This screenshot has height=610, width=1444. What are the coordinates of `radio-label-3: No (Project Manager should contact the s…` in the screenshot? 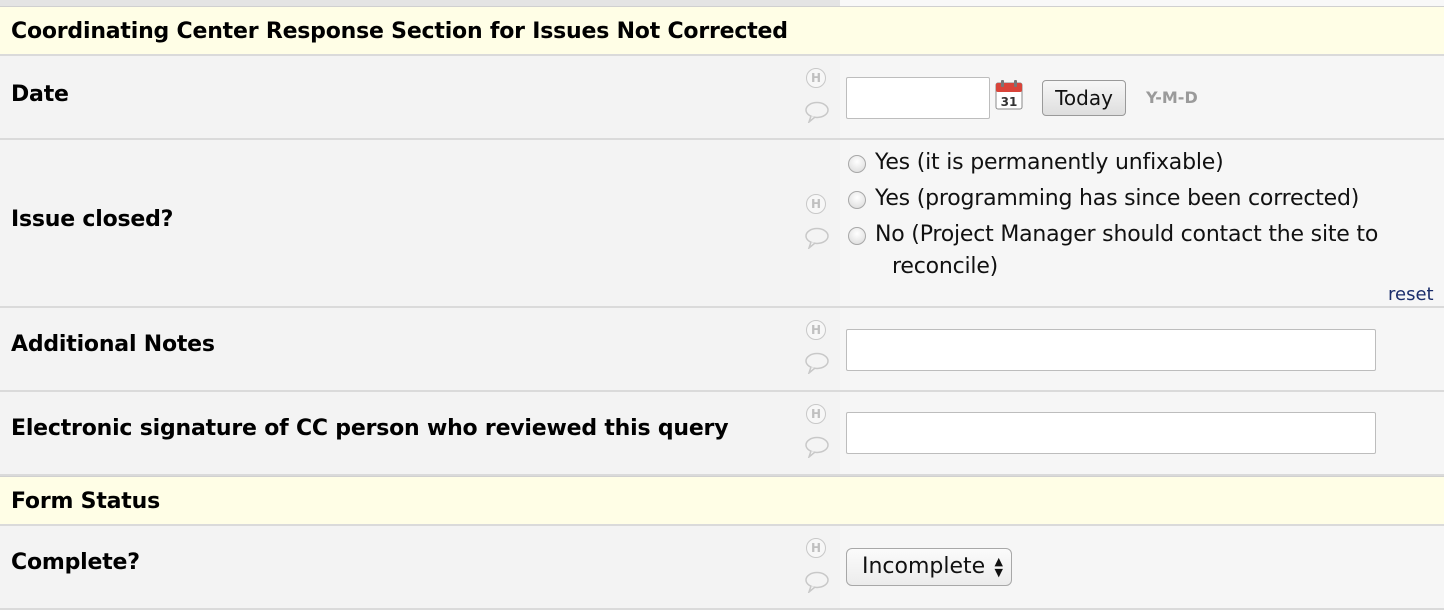 It's located at (1126, 234).